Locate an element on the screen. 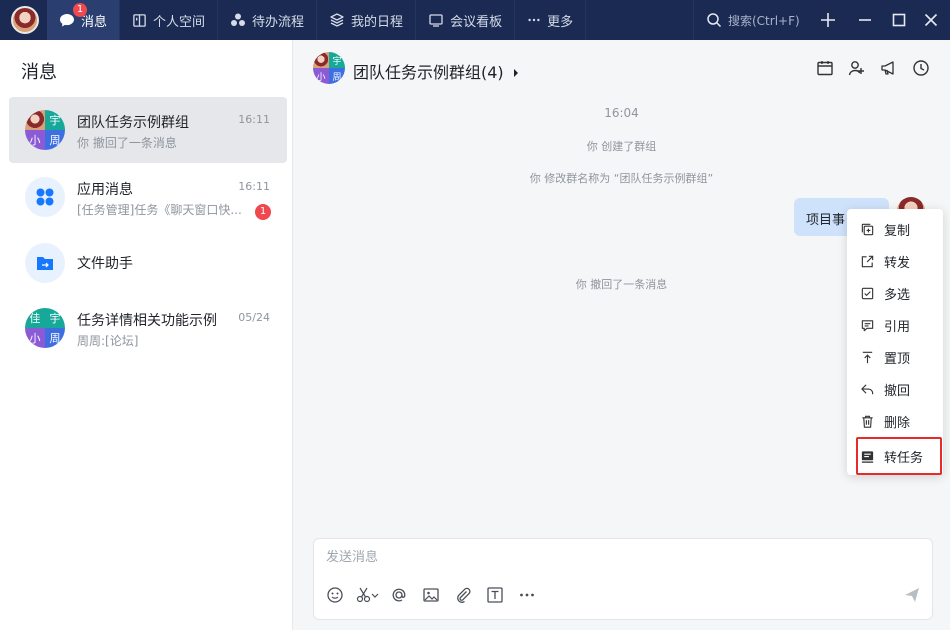 Image resolution: width=950 pixels, height=630 pixels. tab-more: 更多 is located at coordinates (551, 20).